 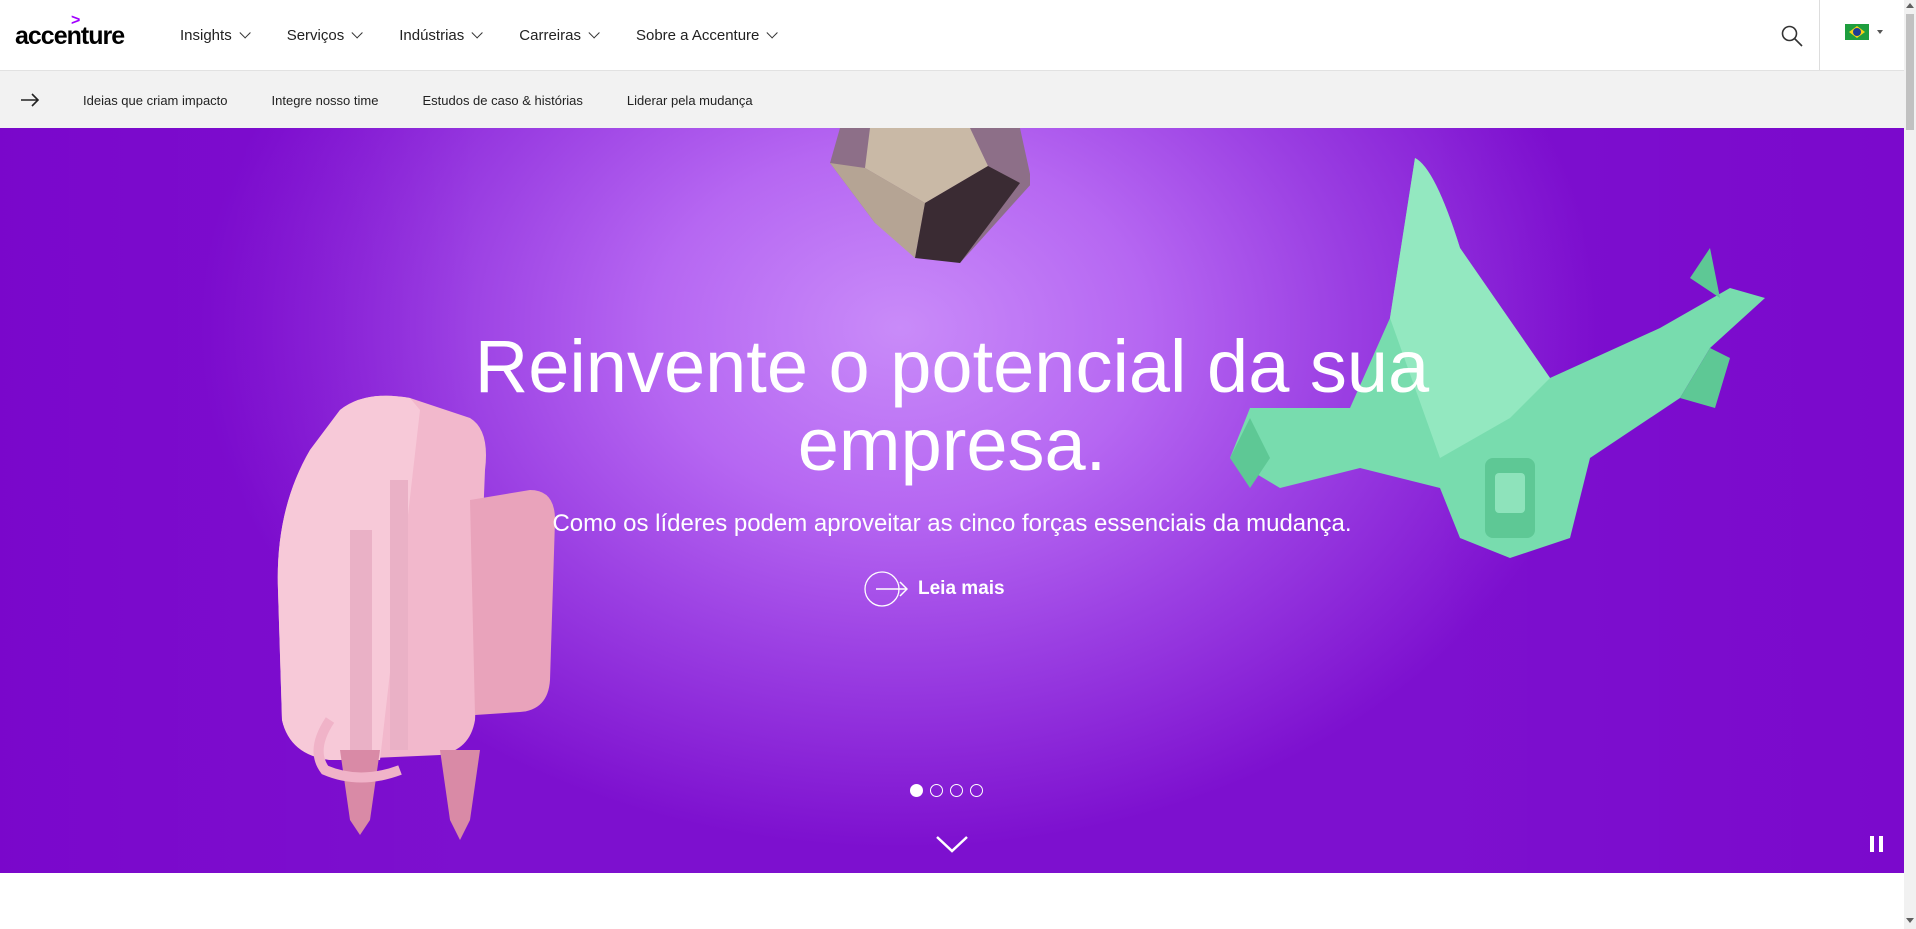 I want to click on country-selector, so click(x=1864, y=32).